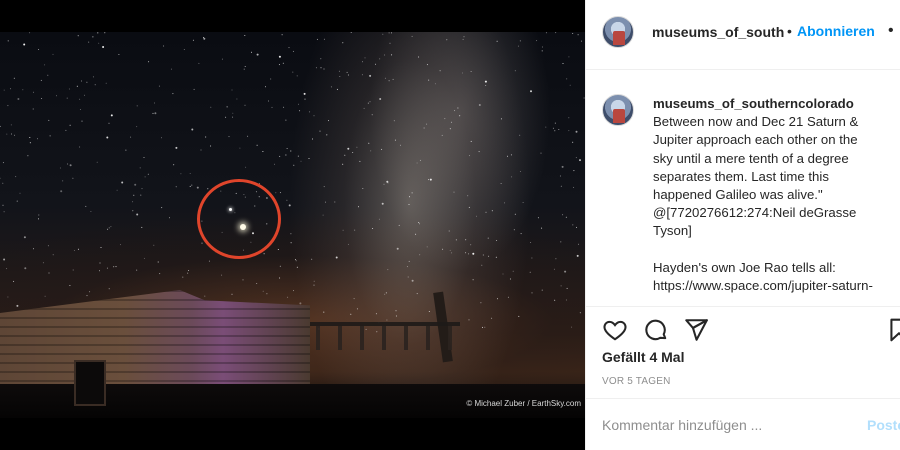 The height and width of the screenshot is (450, 900). What do you see at coordinates (618, 110) in the screenshot?
I see `caption-avatar` at bounding box center [618, 110].